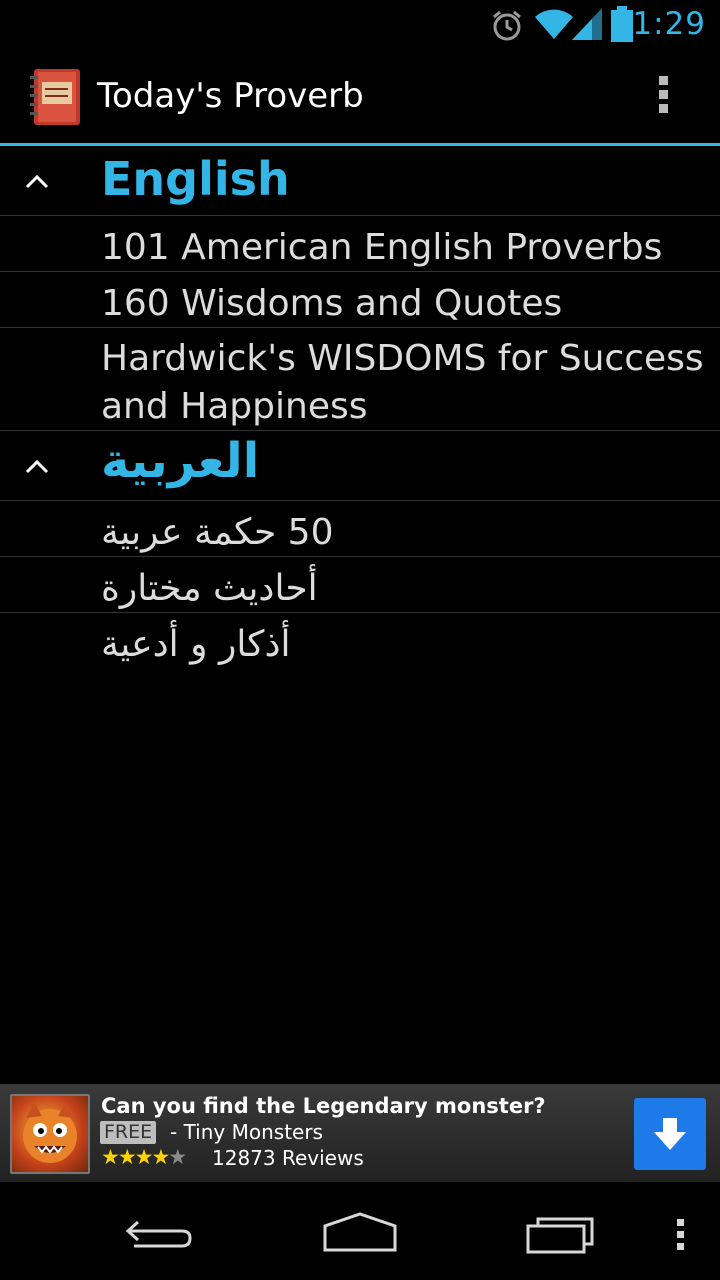 Image resolution: width=720 pixels, height=1280 pixels. Describe the element at coordinates (180, 461) in the screenshot. I see `group-label: العربية` at that location.